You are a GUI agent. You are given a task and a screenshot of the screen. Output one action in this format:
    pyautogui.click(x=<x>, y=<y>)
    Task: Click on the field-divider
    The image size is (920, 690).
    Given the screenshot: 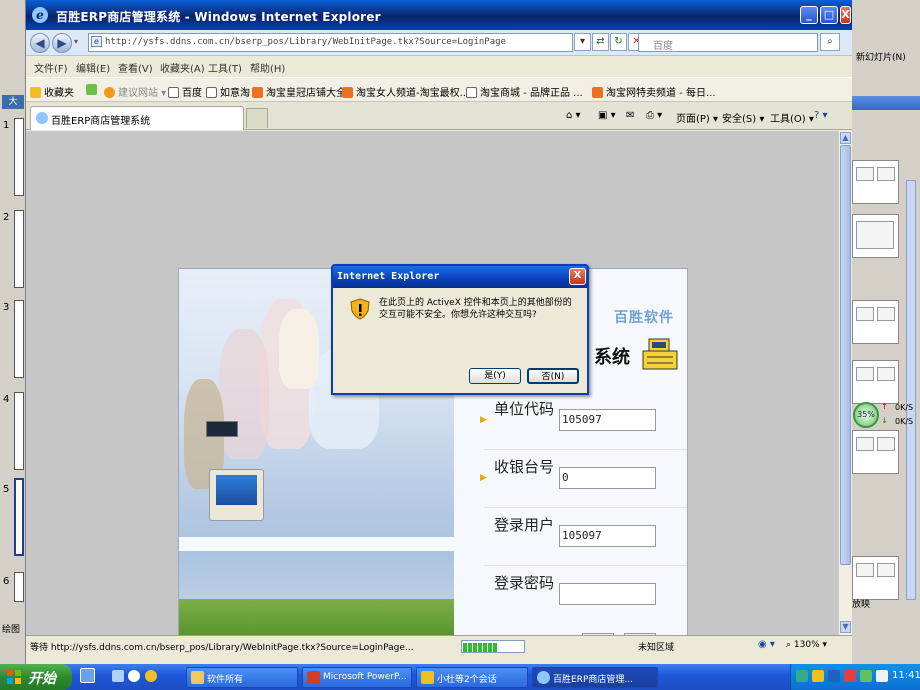 What is the action you would take?
    pyautogui.click(x=585, y=565)
    